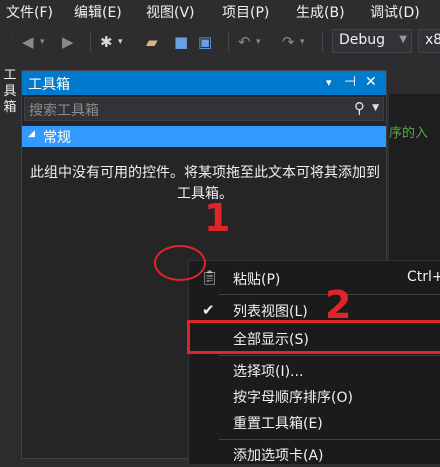 The width and height of the screenshot is (440, 467). Describe the element at coordinates (217, 218) in the screenshot. I see `annotation-step-1: 1` at that location.